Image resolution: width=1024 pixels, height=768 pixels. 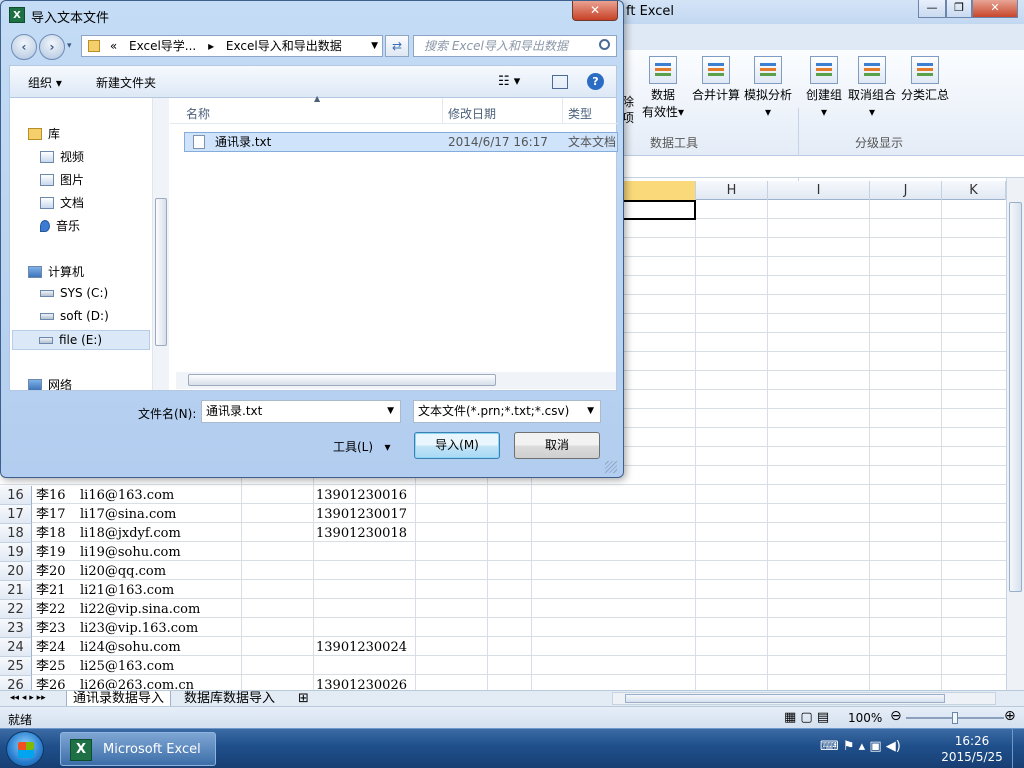 What do you see at coordinates (819, 190) in the screenshot?
I see `column-header-i: I` at bounding box center [819, 190].